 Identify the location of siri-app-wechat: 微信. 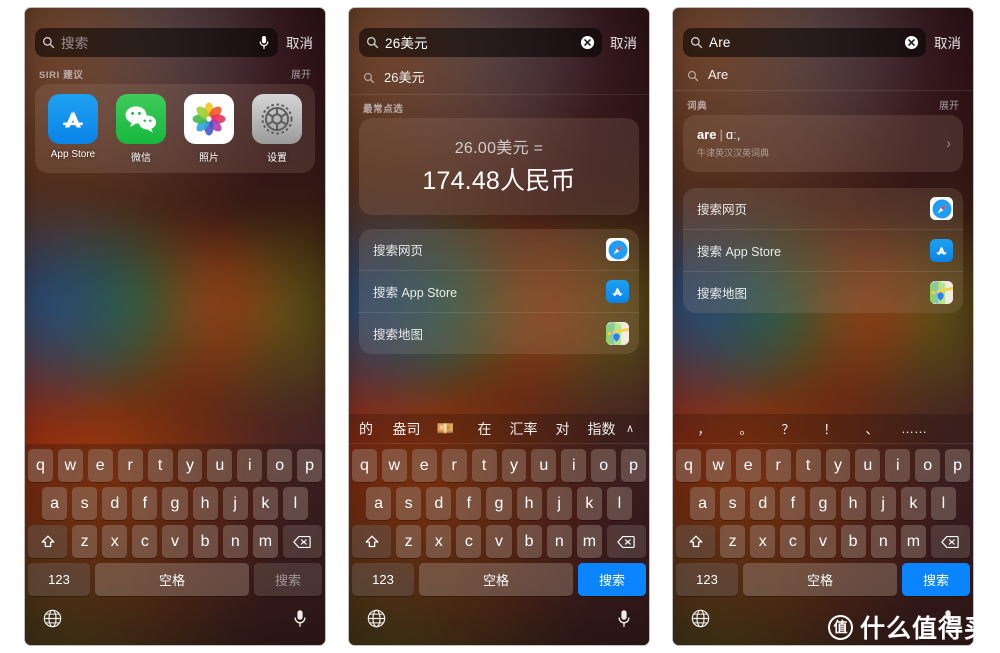
(141, 129).